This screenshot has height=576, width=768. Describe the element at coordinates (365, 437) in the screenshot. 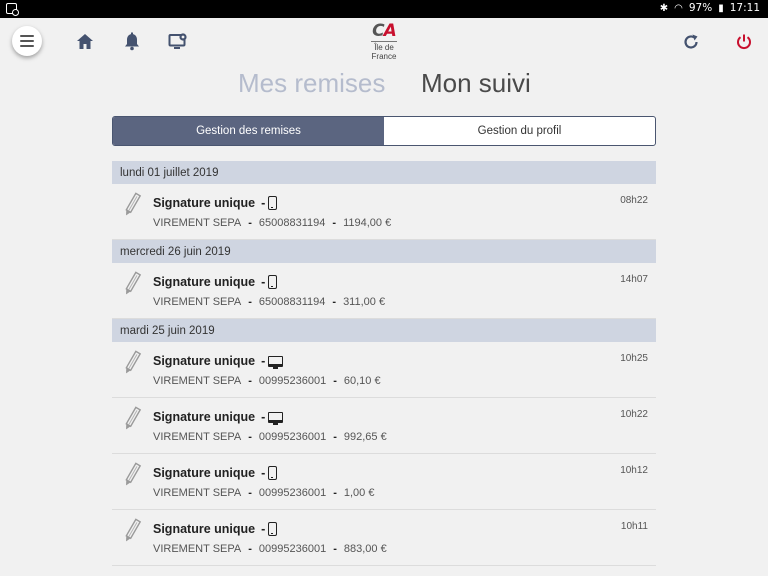

I see `item-amount: 992,65 €` at that location.